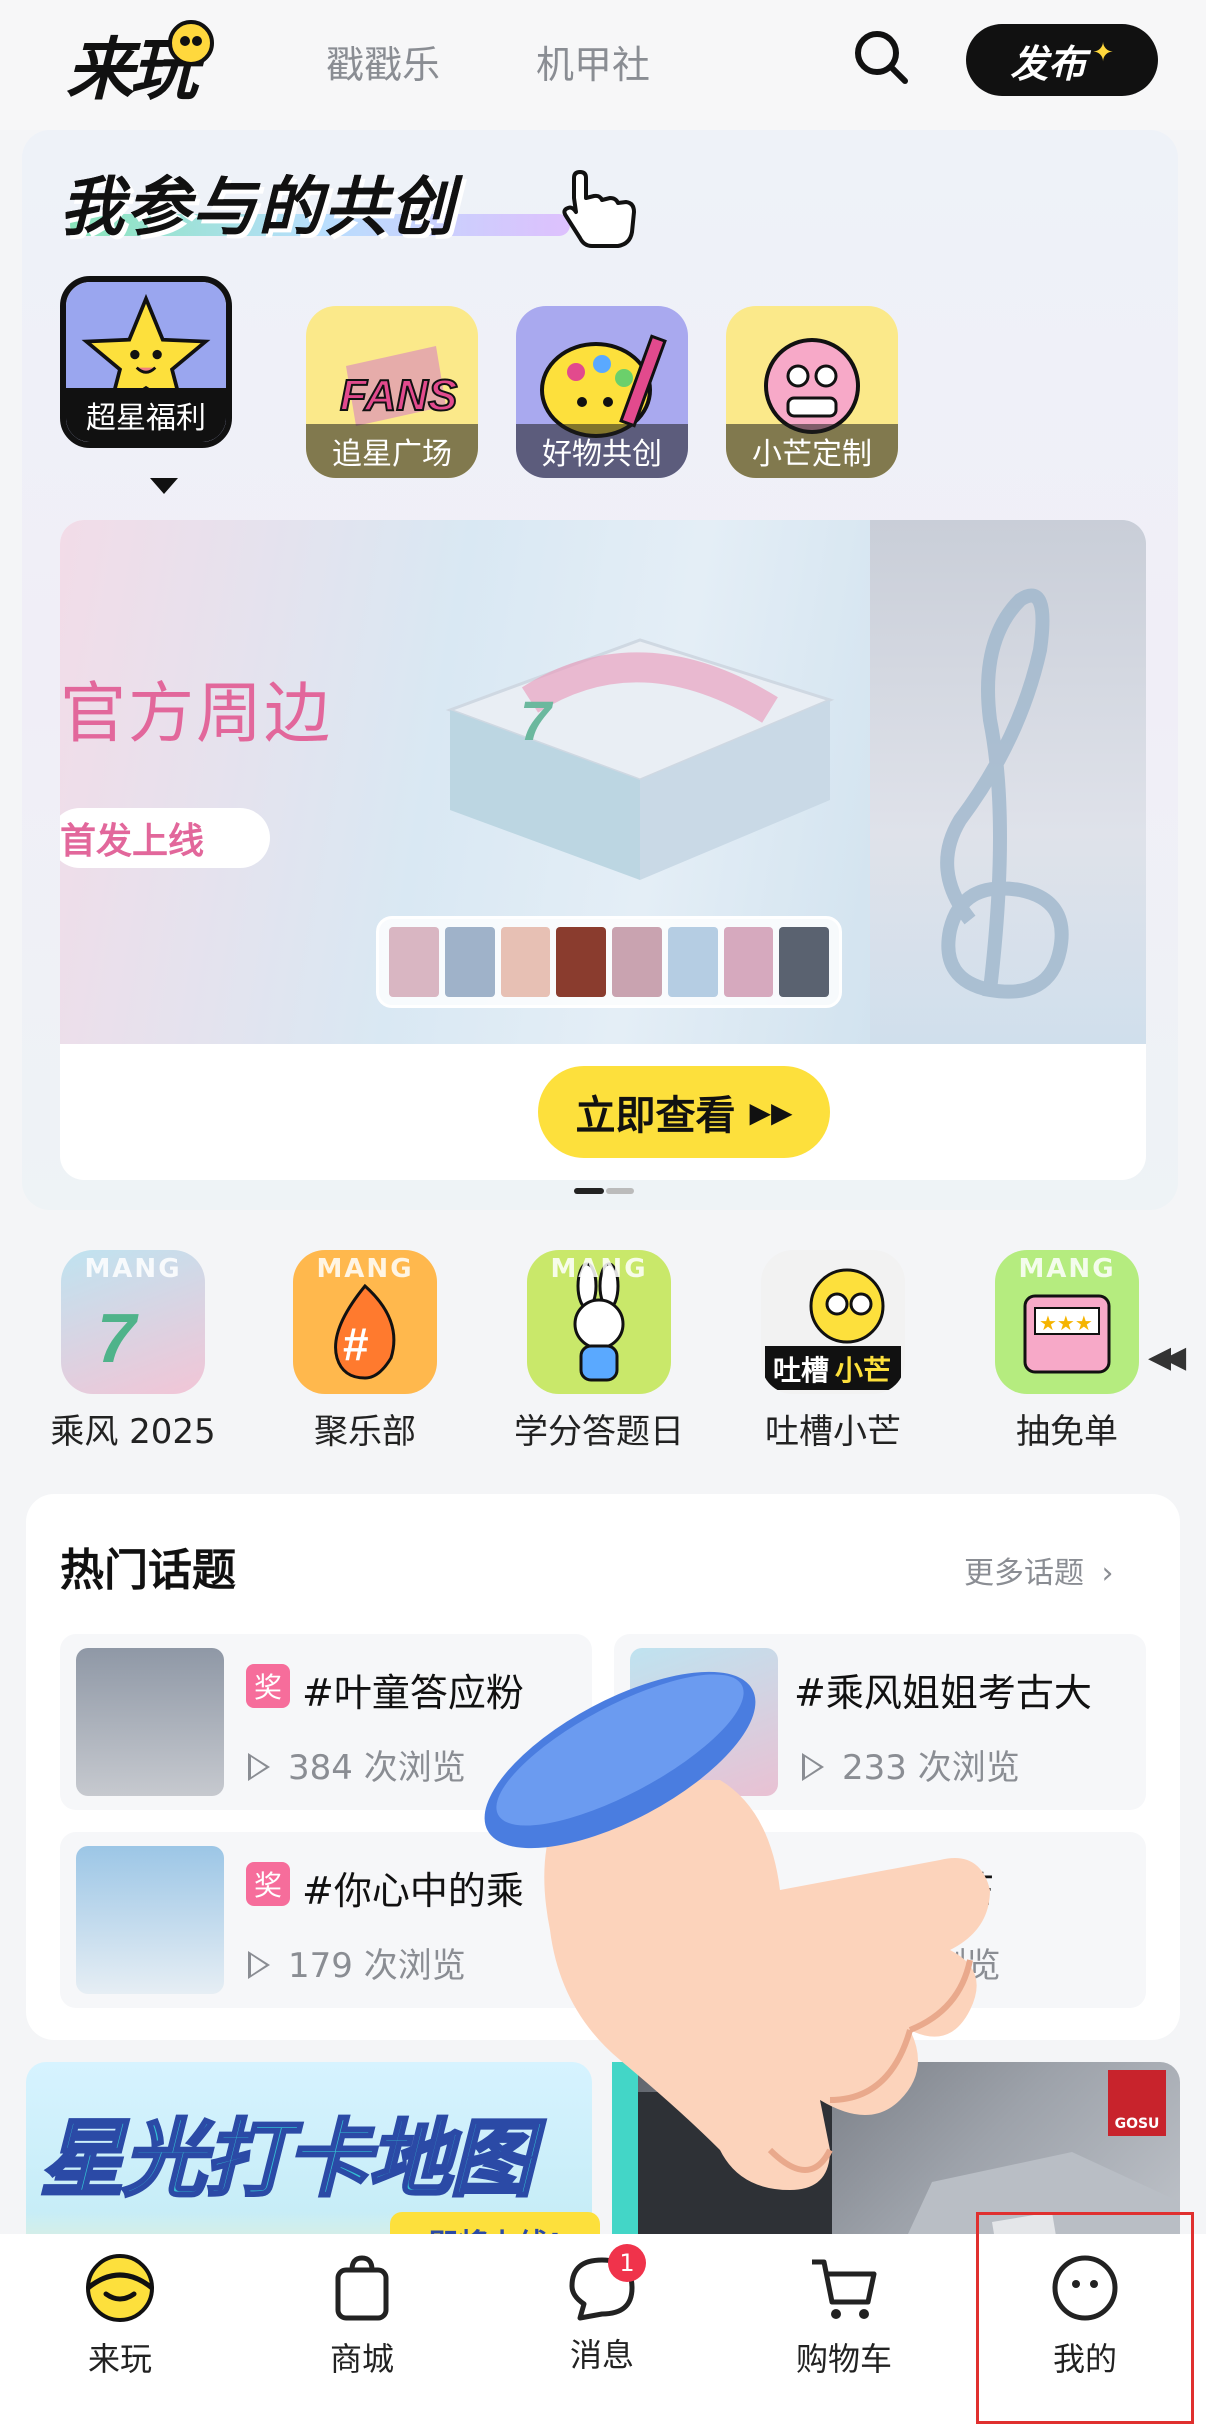 The width and height of the screenshot is (1206, 2436). Describe the element at coordinates (1103, 53) in the screenshot. I see `sparkle-icon: ✦` at that location.